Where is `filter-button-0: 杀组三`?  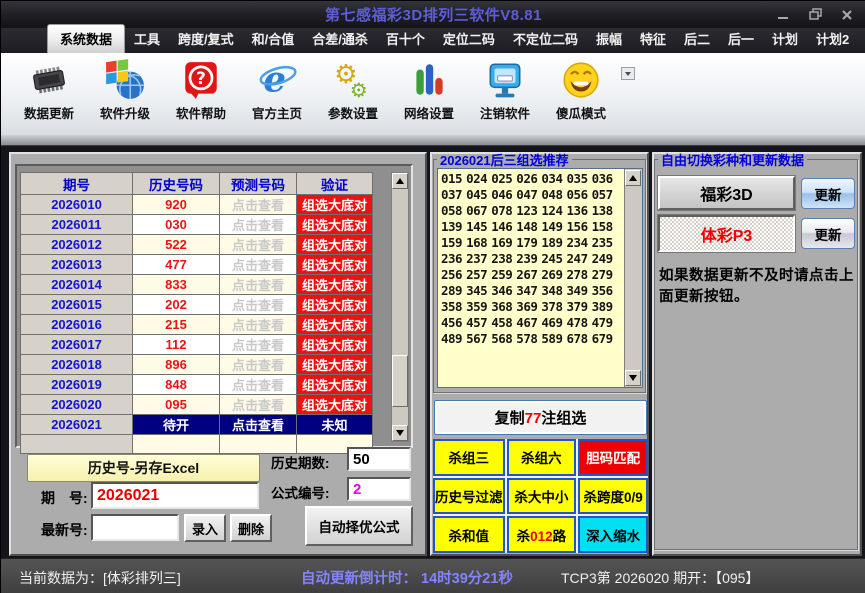
filter-button-0: 杀组三 is located at coordinates (469, 457).